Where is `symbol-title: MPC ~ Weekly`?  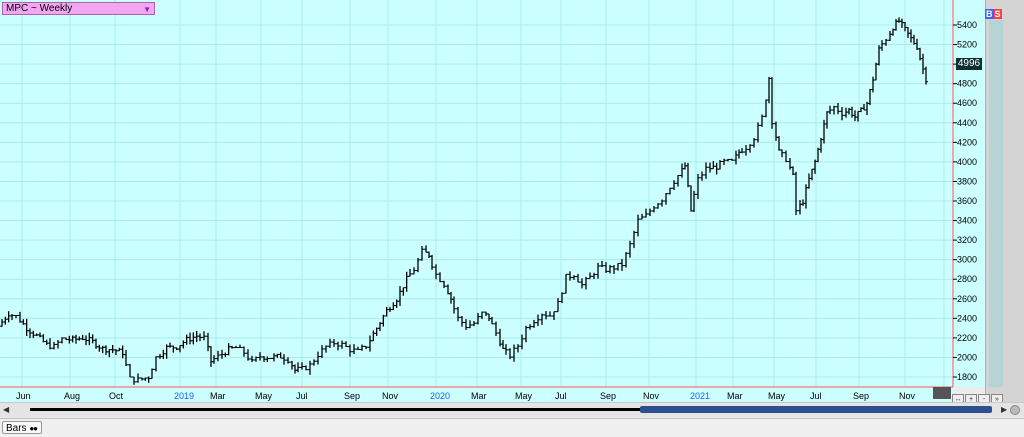
symbol-title: MPC ~ Weekly is located at coordinates (39, 8).